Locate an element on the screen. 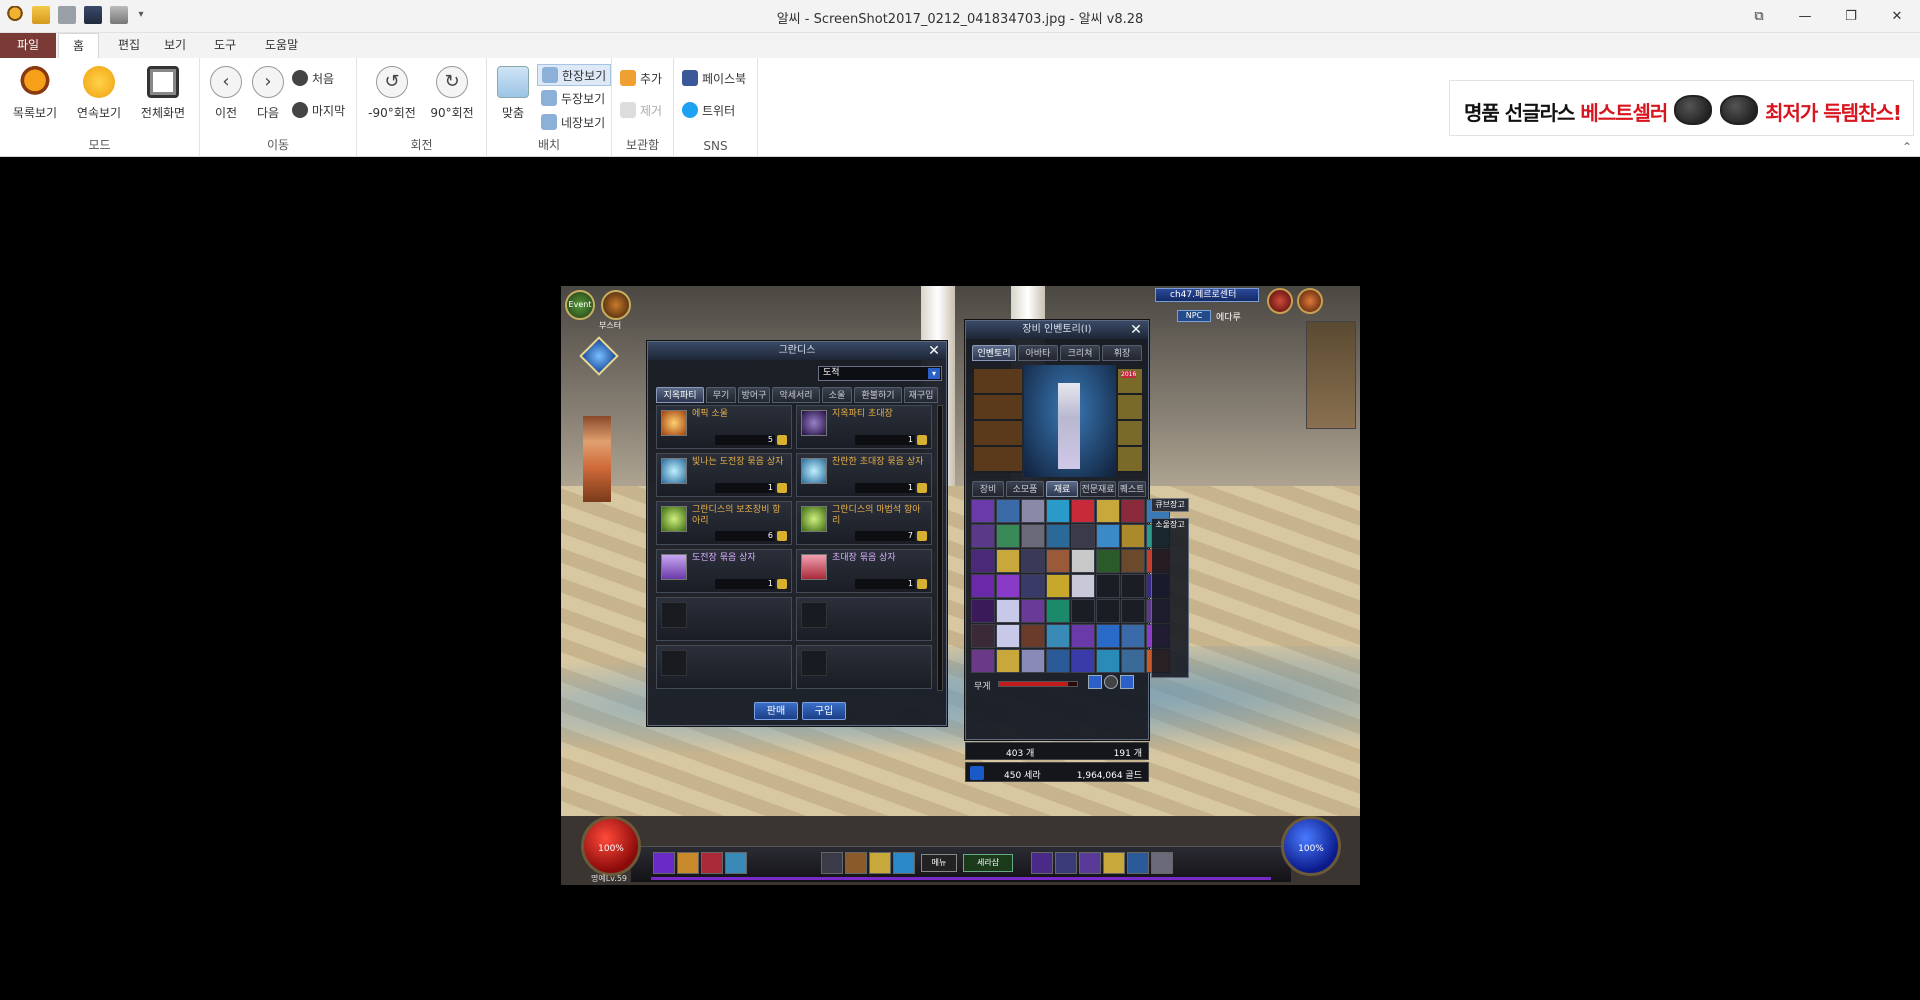 This screenshot has height=1000, width=1920. shop-item: 찬란한 초대장 묶음 상자 1 is located at coordinates (864, 475).